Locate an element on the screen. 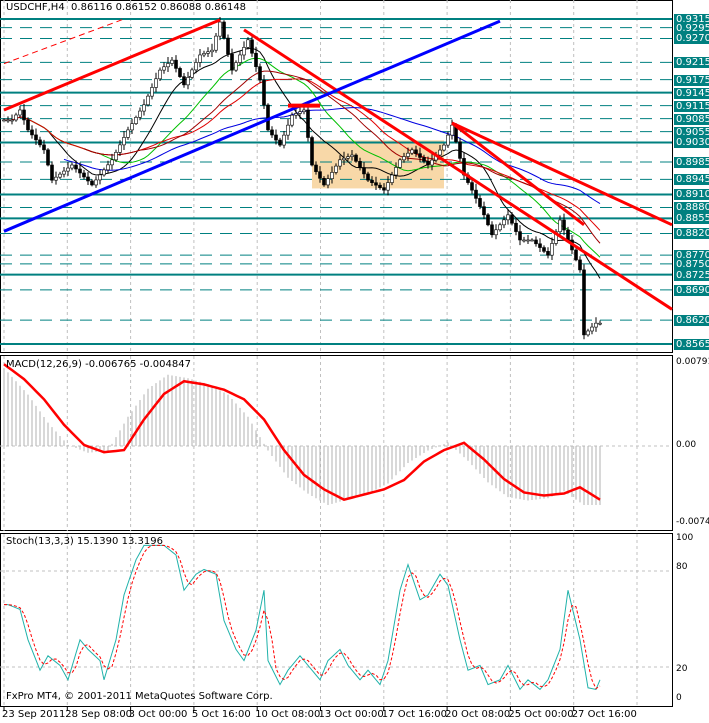  stoch-signal-value: 13.3196 is located at coordinates (142, 541).